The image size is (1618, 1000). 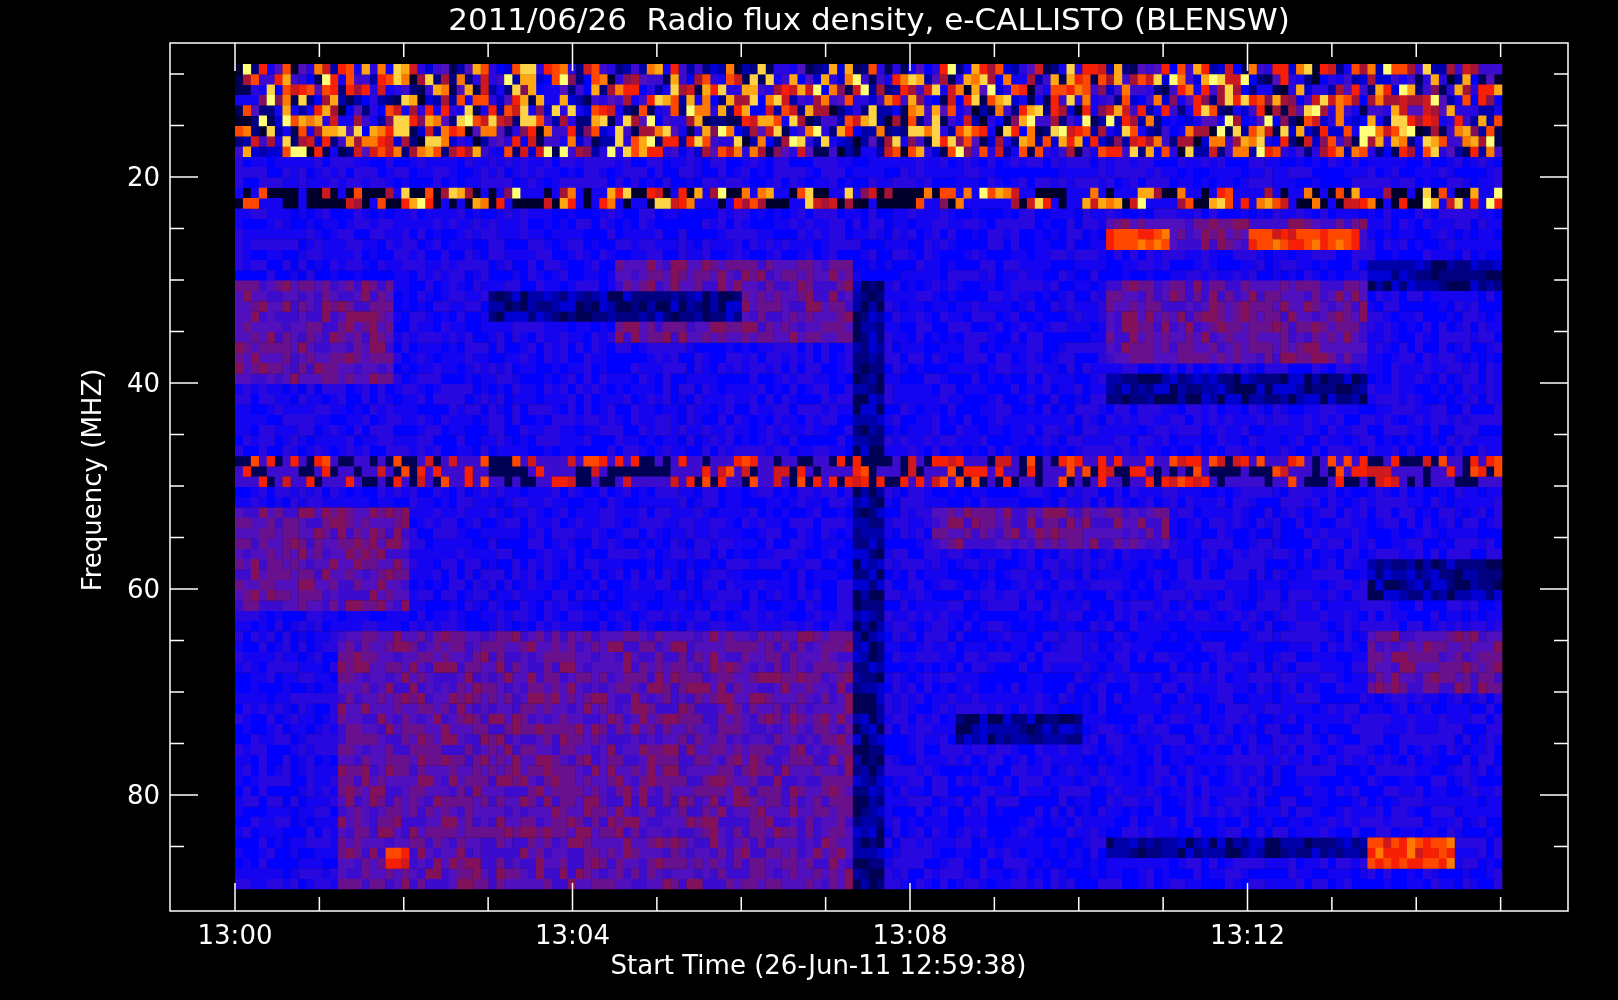 What do you see at coordinates (1247, 935) in the screenshot?
I see `x-tick-label: 13:12` at bounding box center [1247, 935].